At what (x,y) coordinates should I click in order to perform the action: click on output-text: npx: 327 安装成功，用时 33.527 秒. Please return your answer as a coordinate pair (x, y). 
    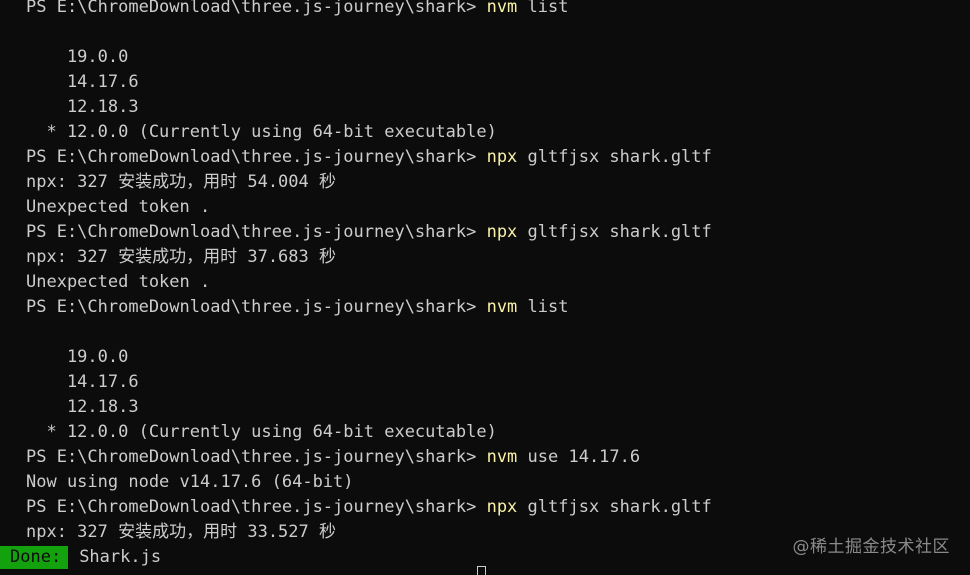
    Looking at the image, I should click on (181, 532).